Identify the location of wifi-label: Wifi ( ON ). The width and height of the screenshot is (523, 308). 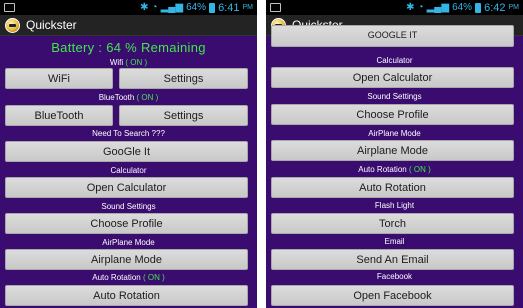
(128, 62).